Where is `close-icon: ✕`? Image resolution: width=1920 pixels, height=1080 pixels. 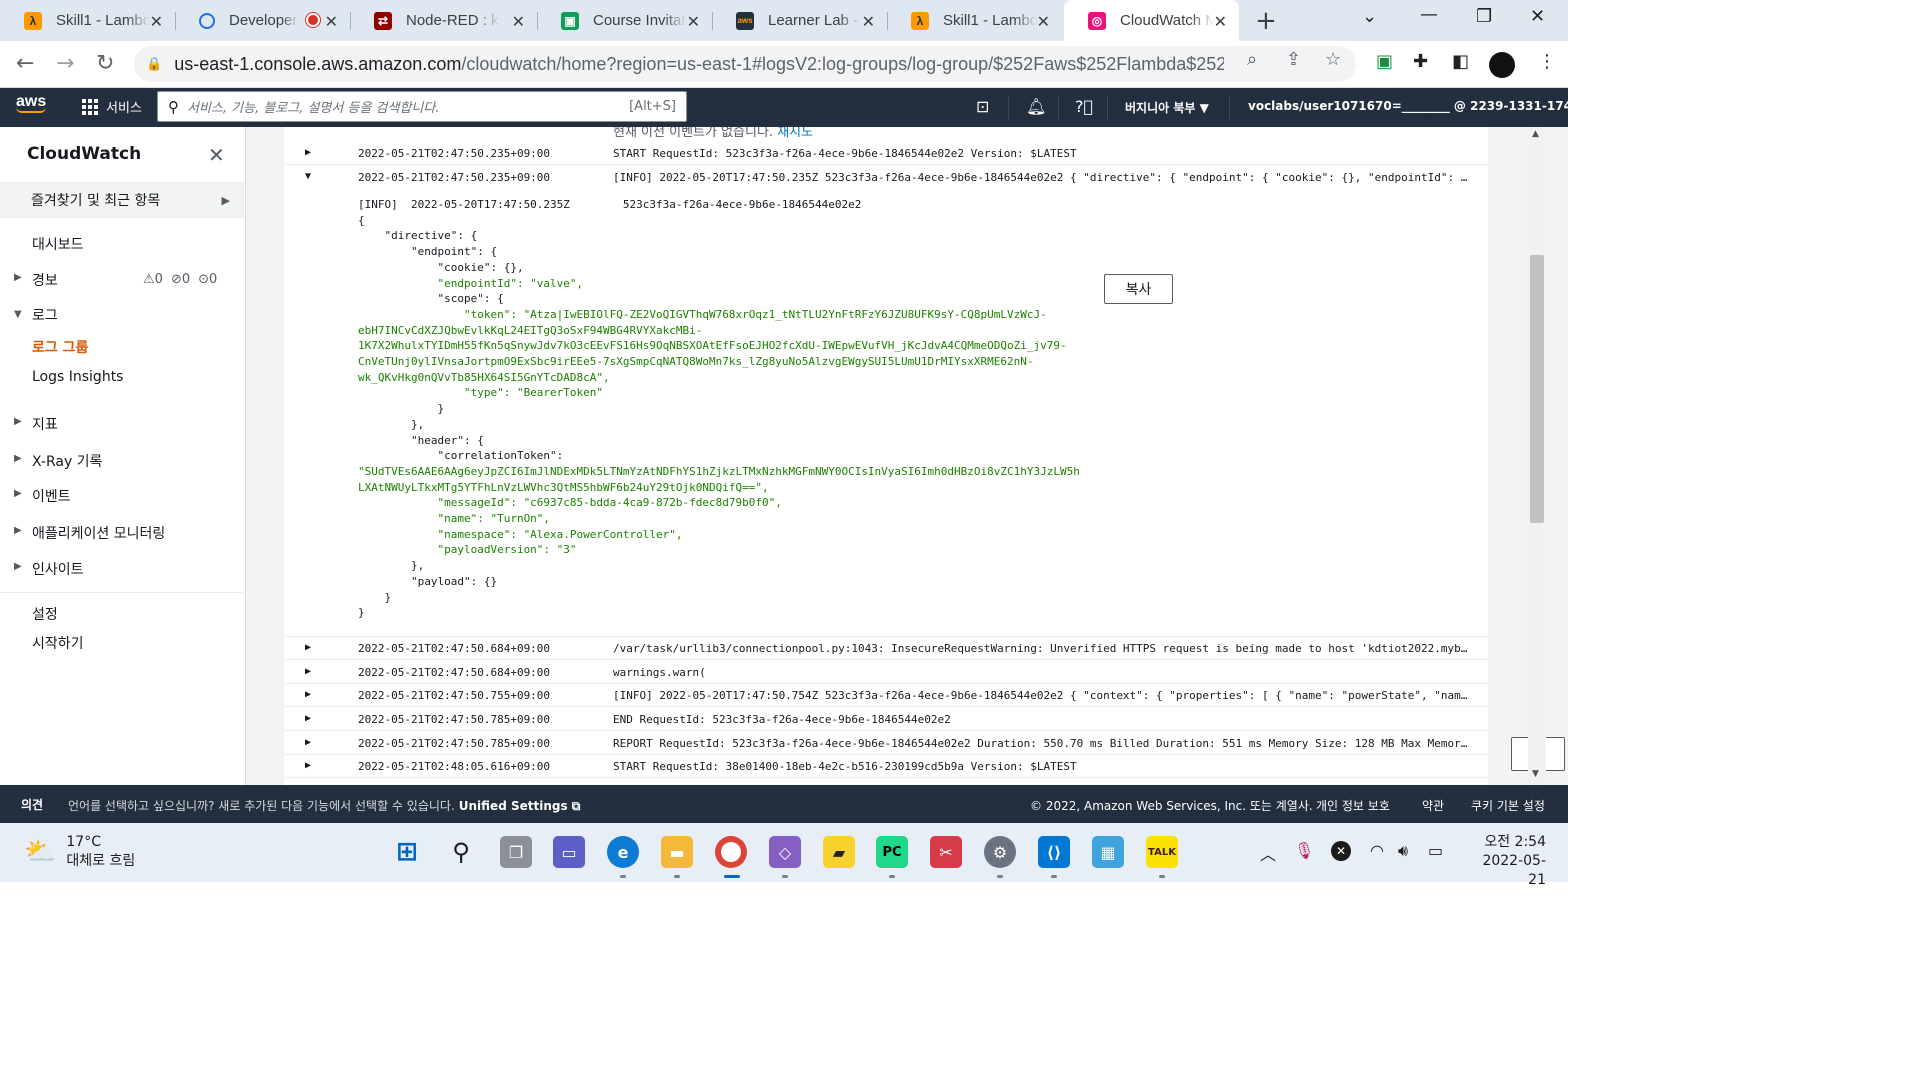 close-icon: ✕ is located at coordinates (216, 155).